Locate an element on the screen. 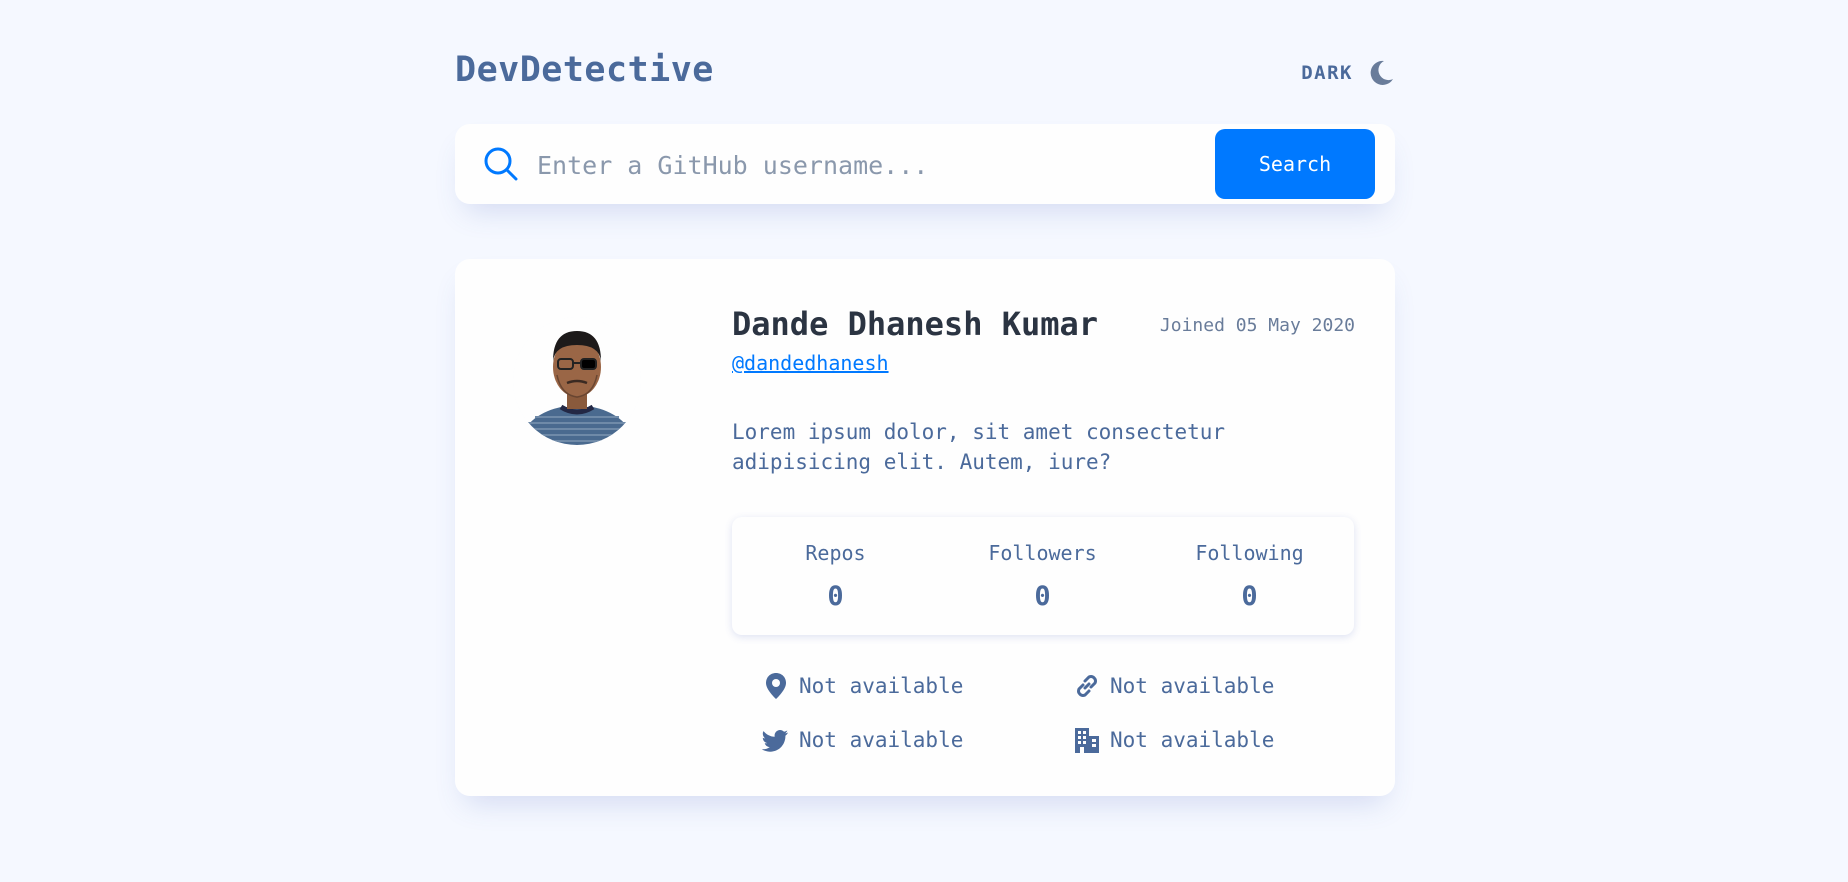 The image size is (1848, 882). theme-toggle-label: DARK is located at coordinates (1327, 73).